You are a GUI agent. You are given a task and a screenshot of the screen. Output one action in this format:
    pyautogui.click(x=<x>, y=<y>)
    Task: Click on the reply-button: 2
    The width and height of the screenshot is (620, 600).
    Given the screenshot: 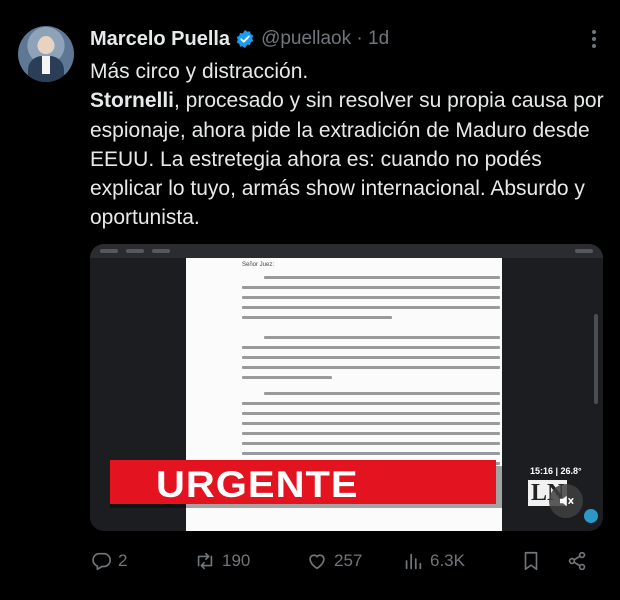 What is the action you would take?
    pyautogui.click(x=108, y=561)
    